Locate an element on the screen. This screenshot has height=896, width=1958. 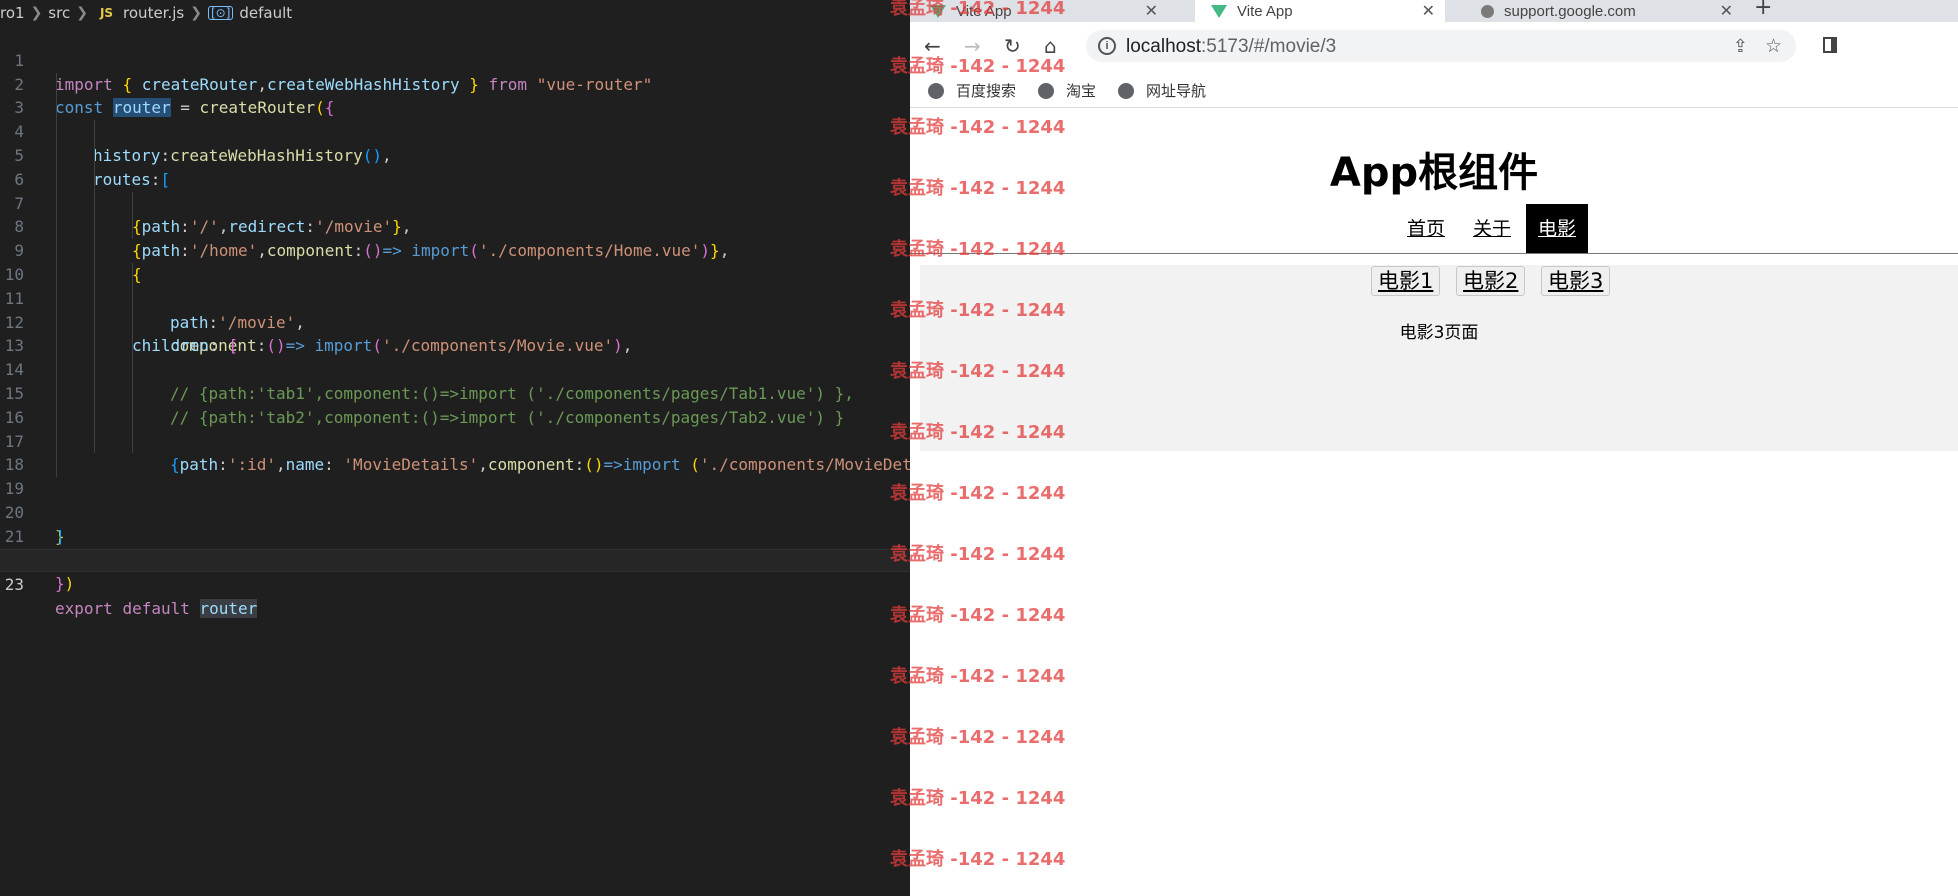
breadcrumb: ro1 ❯ src ❯ JS router.js ❯ [⊙] default is located at coordinates (455, 13).